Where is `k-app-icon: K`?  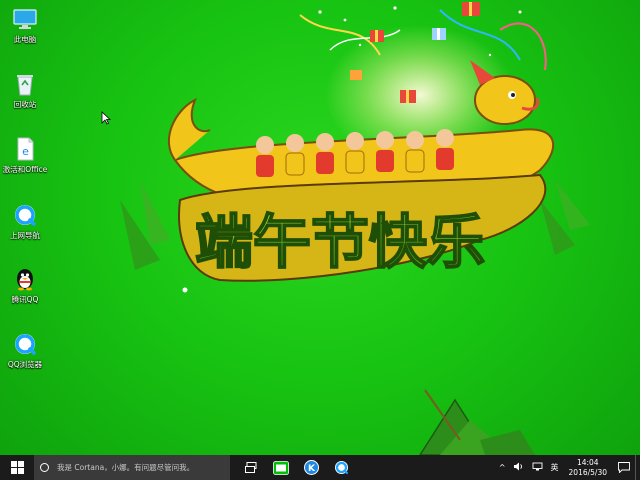
k-app-icon: K is located at coordinates (311, 467).